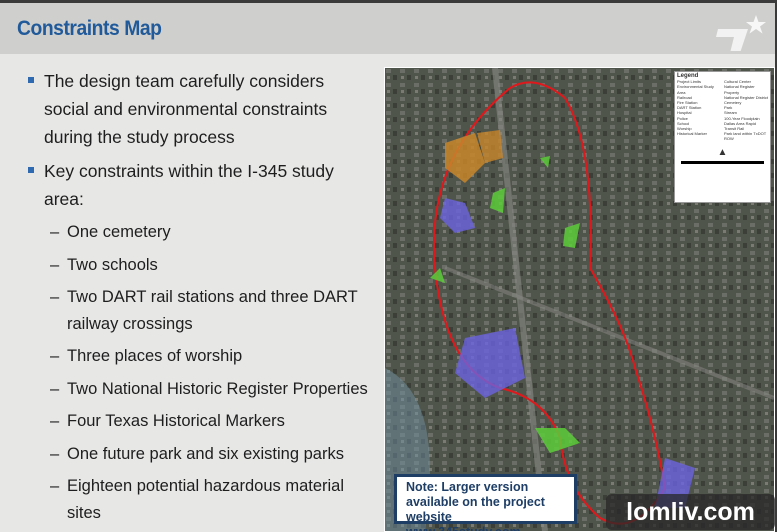  I want to click on slide-header: Constraints Map, so click(387, 28).